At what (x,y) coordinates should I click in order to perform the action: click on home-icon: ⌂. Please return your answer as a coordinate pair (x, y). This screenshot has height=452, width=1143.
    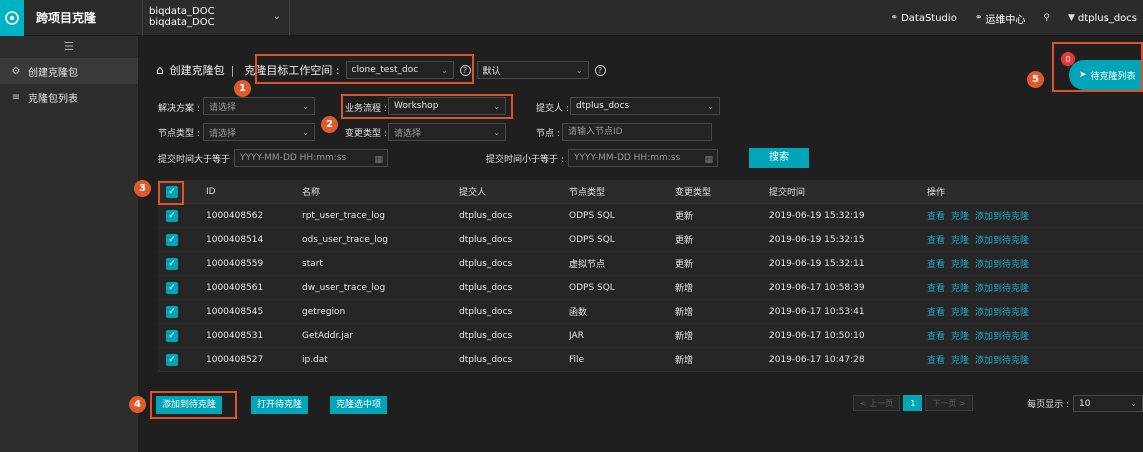
    Looking at the image, I should click on (160, 70).